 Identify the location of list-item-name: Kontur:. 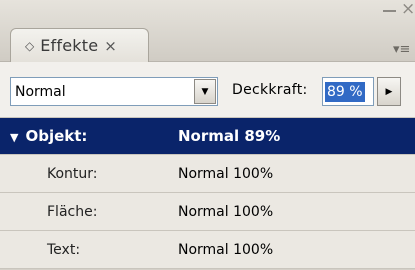
(72, 173).